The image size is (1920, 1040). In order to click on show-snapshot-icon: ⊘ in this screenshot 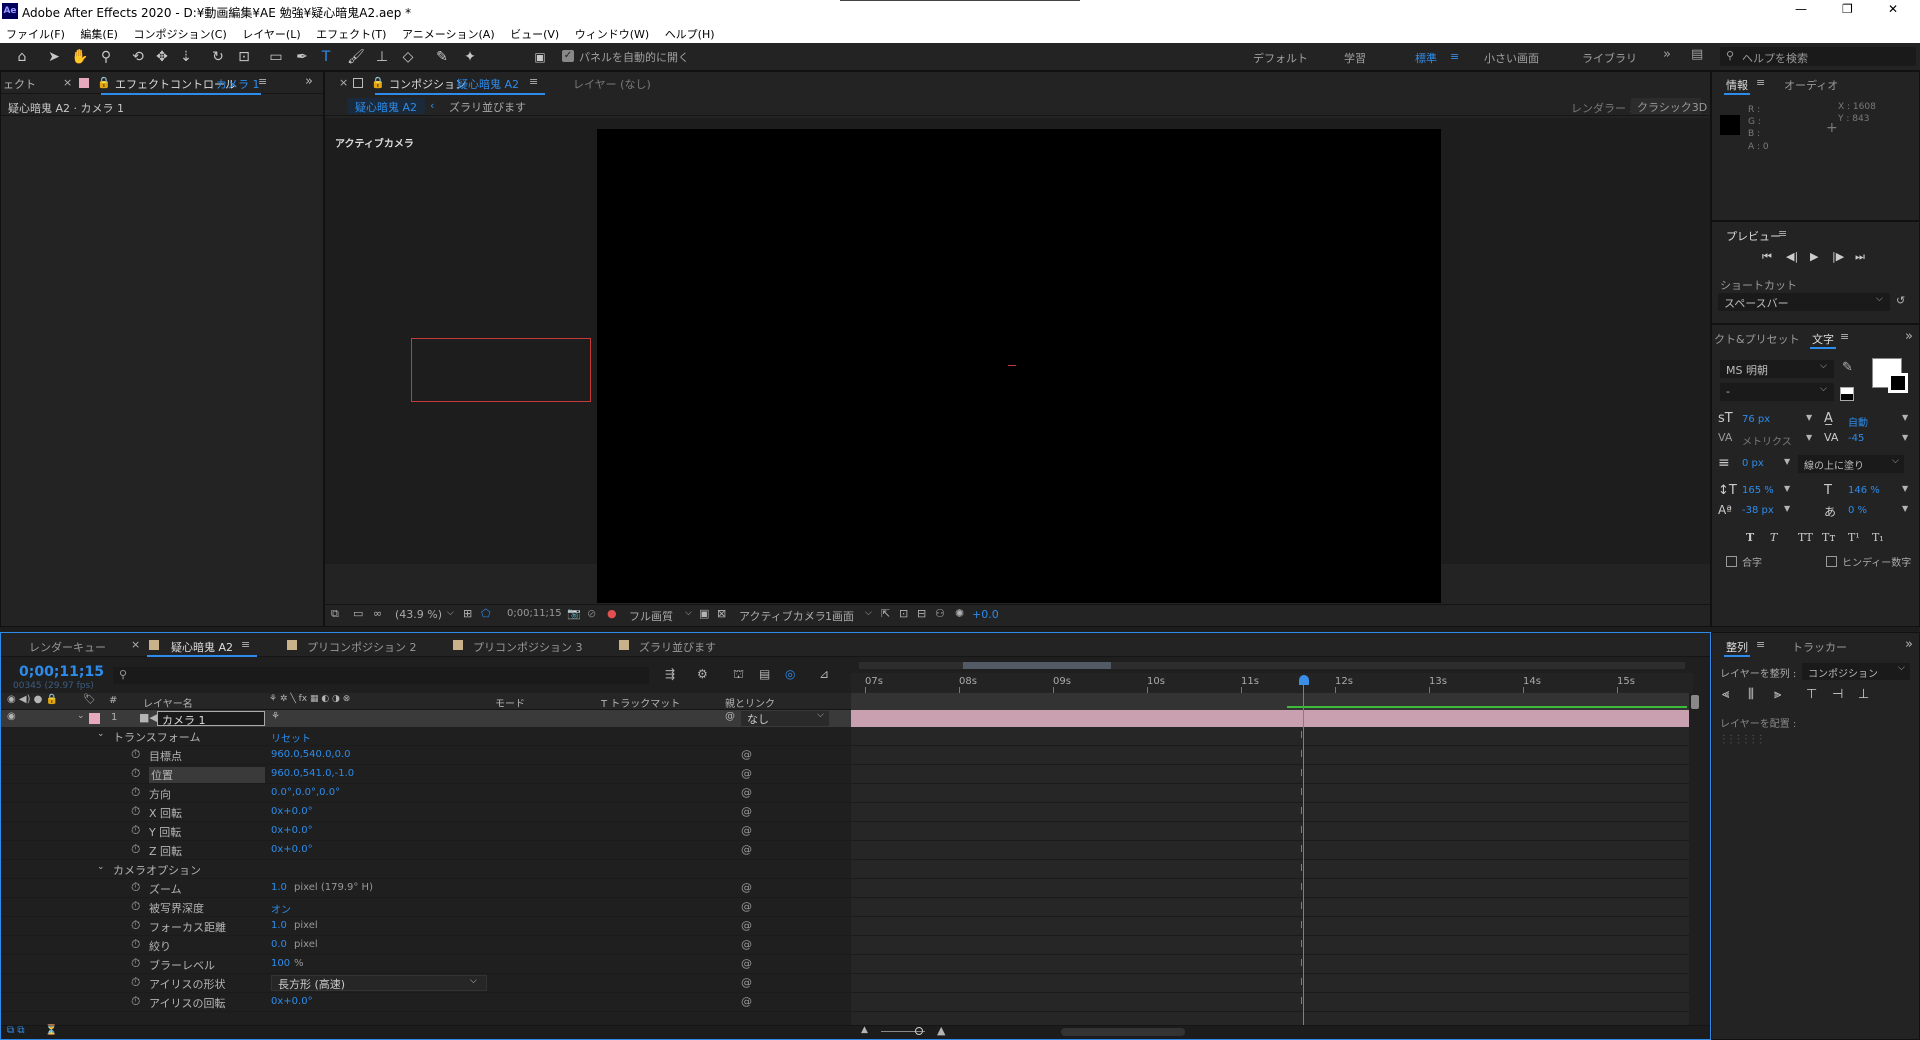, I will do `click(591, 613)`.